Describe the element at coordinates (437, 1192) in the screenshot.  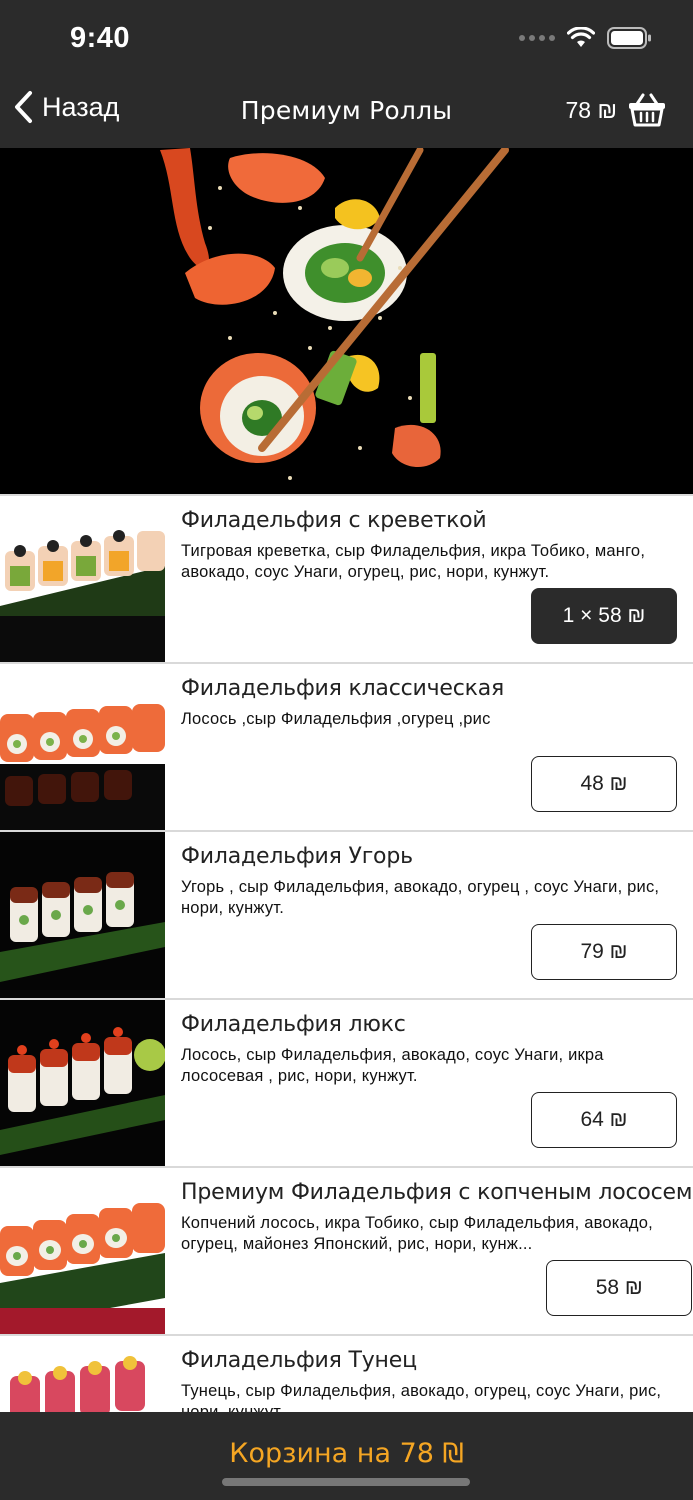
I see `product-name: Премиум Филадельфия с копченым лососем` at that location.